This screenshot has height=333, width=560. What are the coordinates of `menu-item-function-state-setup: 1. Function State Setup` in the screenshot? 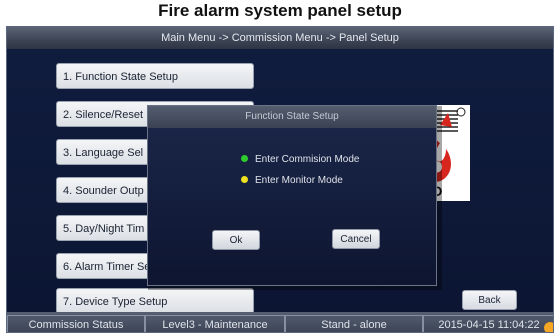 It's located at (155, 76).